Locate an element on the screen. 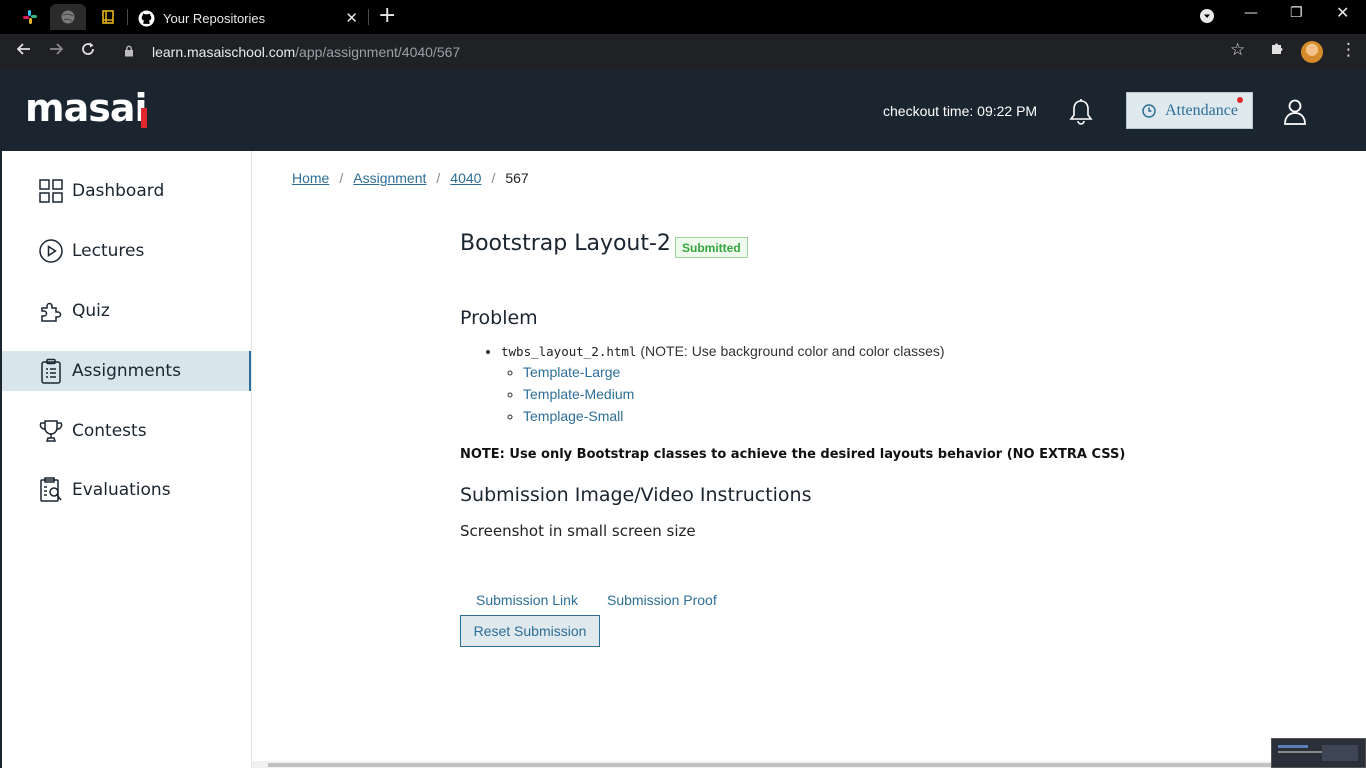 Image resolution: width=1366 pixels, height=768 pixels. template-large-link: Template-Large is located at coordinates (571, 372).